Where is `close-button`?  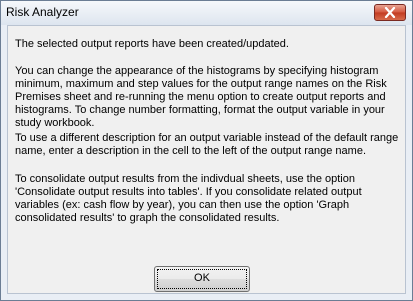
close-button is located at coordinates (390, 12).